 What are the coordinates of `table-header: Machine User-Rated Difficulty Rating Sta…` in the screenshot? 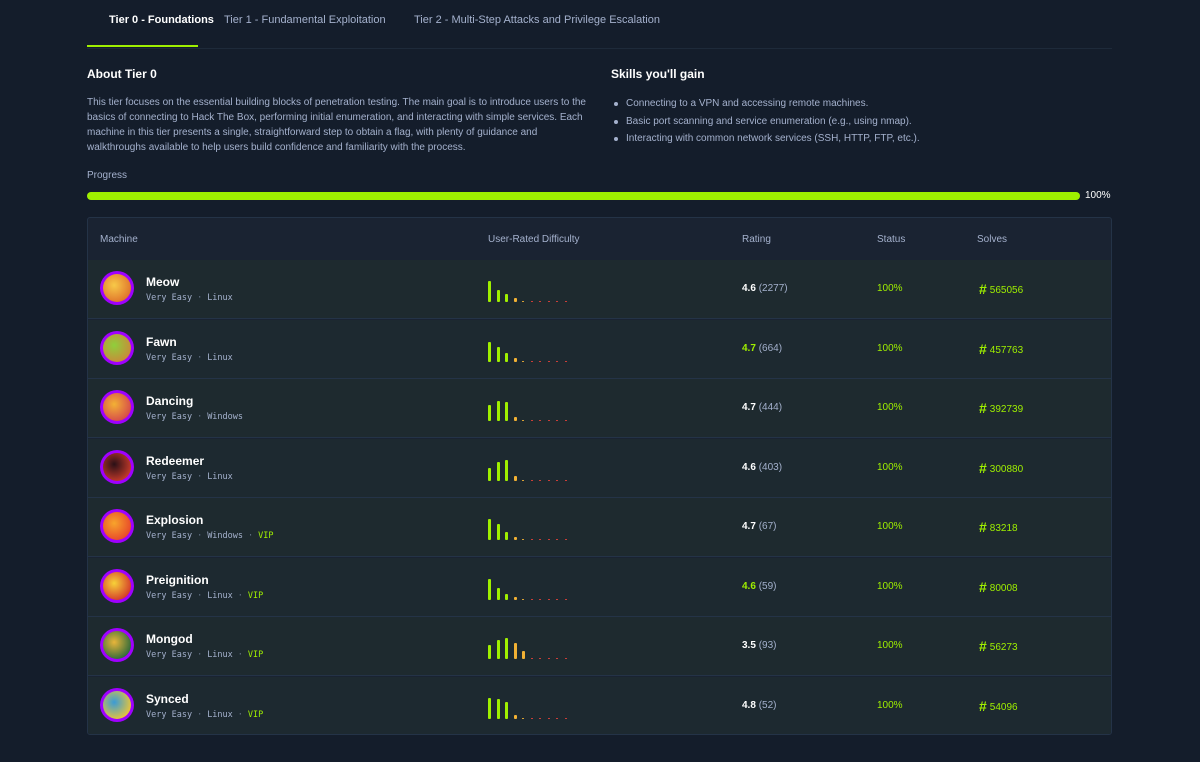 It's located at (599, 239).